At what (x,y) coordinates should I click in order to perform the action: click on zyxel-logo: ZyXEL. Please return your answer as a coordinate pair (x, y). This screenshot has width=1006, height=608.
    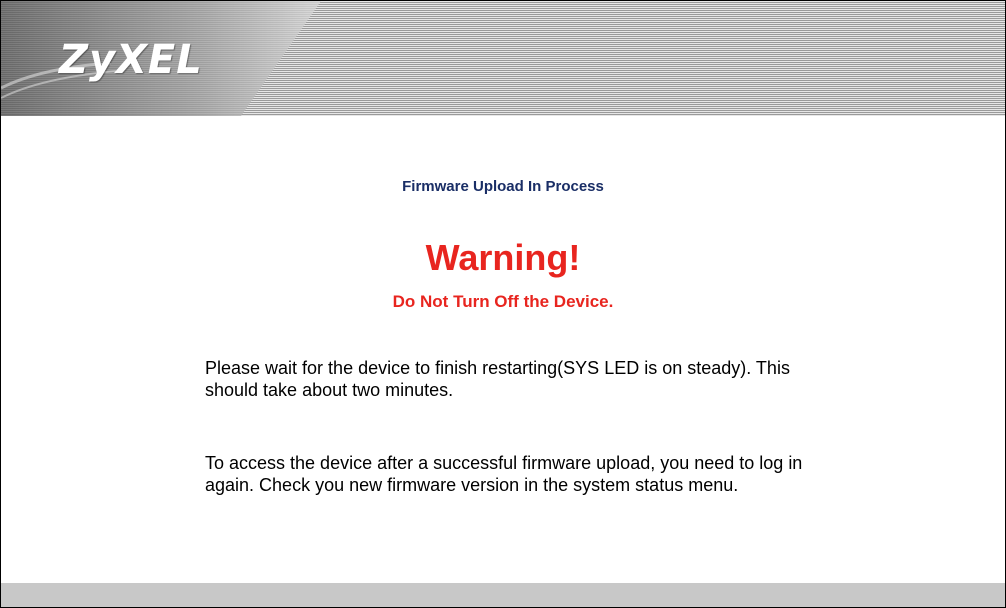
    Looking at the image, I should click on (131, 60).